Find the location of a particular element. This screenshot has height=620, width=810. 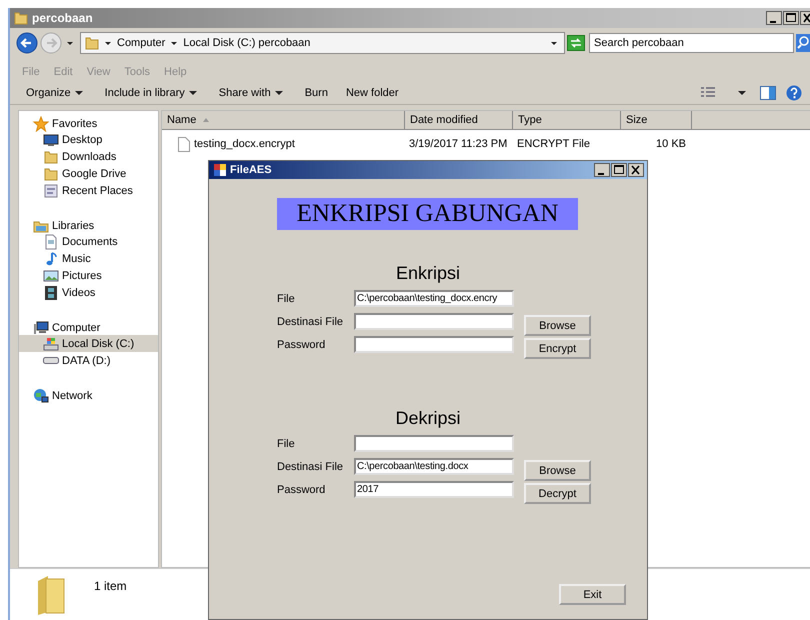

nav-item: Downloads is located at coordinates (88, 156).